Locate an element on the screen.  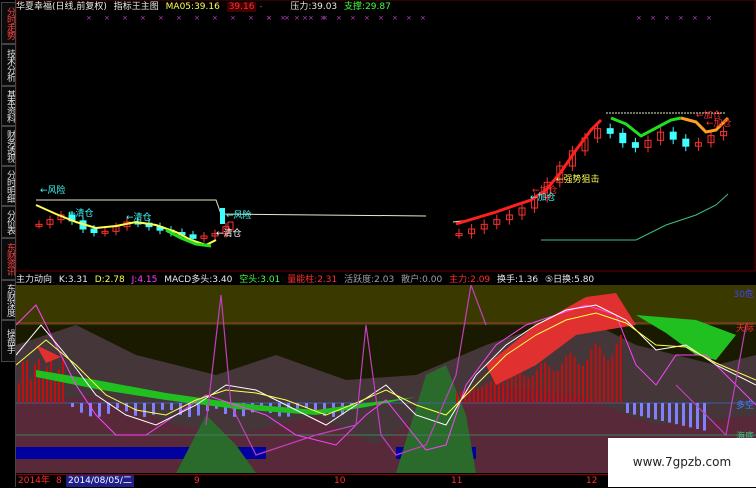
annotation-strong: ←强势狙击 is located at coordinates (578, 179).